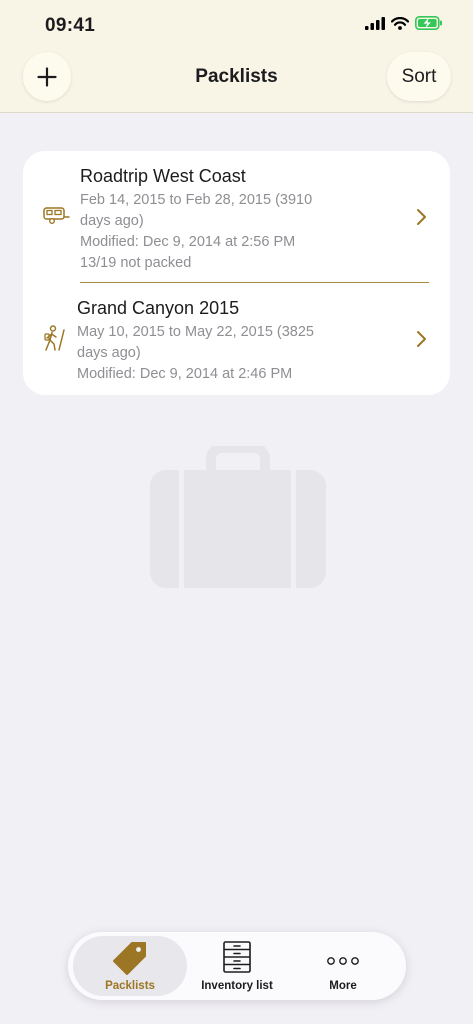 This screenshot has width=473, height=1024. Describe the element at coordinates (343, 966) in the screenshot. I see `tab-more: More` at that location.